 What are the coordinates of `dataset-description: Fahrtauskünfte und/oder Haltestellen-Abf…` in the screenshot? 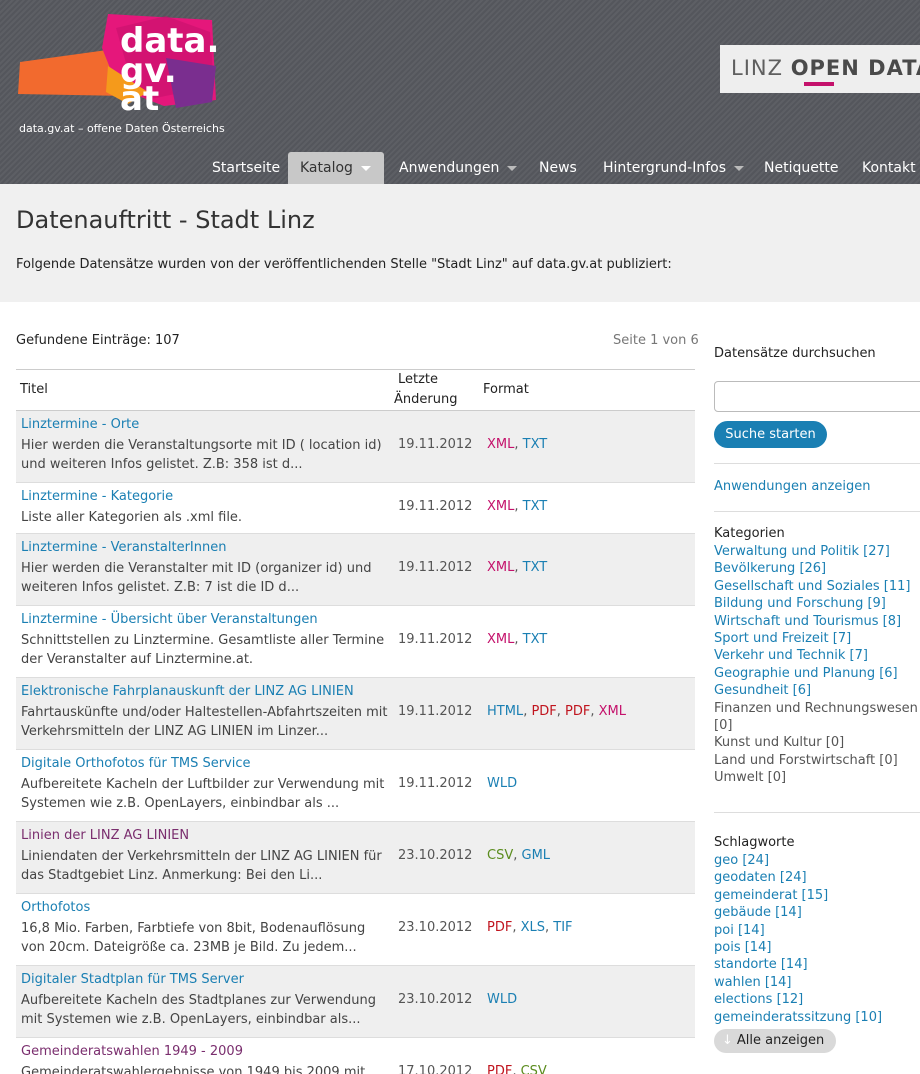 It's located at (204, 722).